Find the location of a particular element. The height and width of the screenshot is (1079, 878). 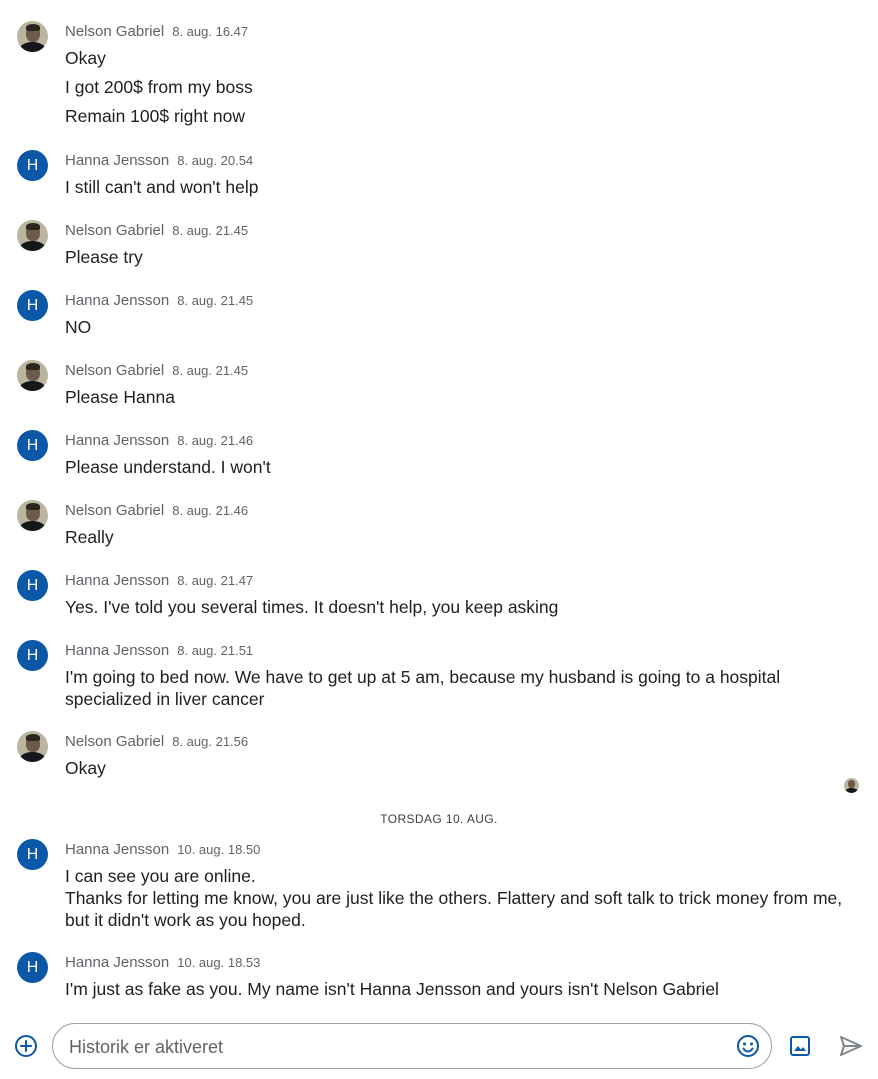

timestamp: 10. aug. 18.53 is located at coordinates (219, 962).